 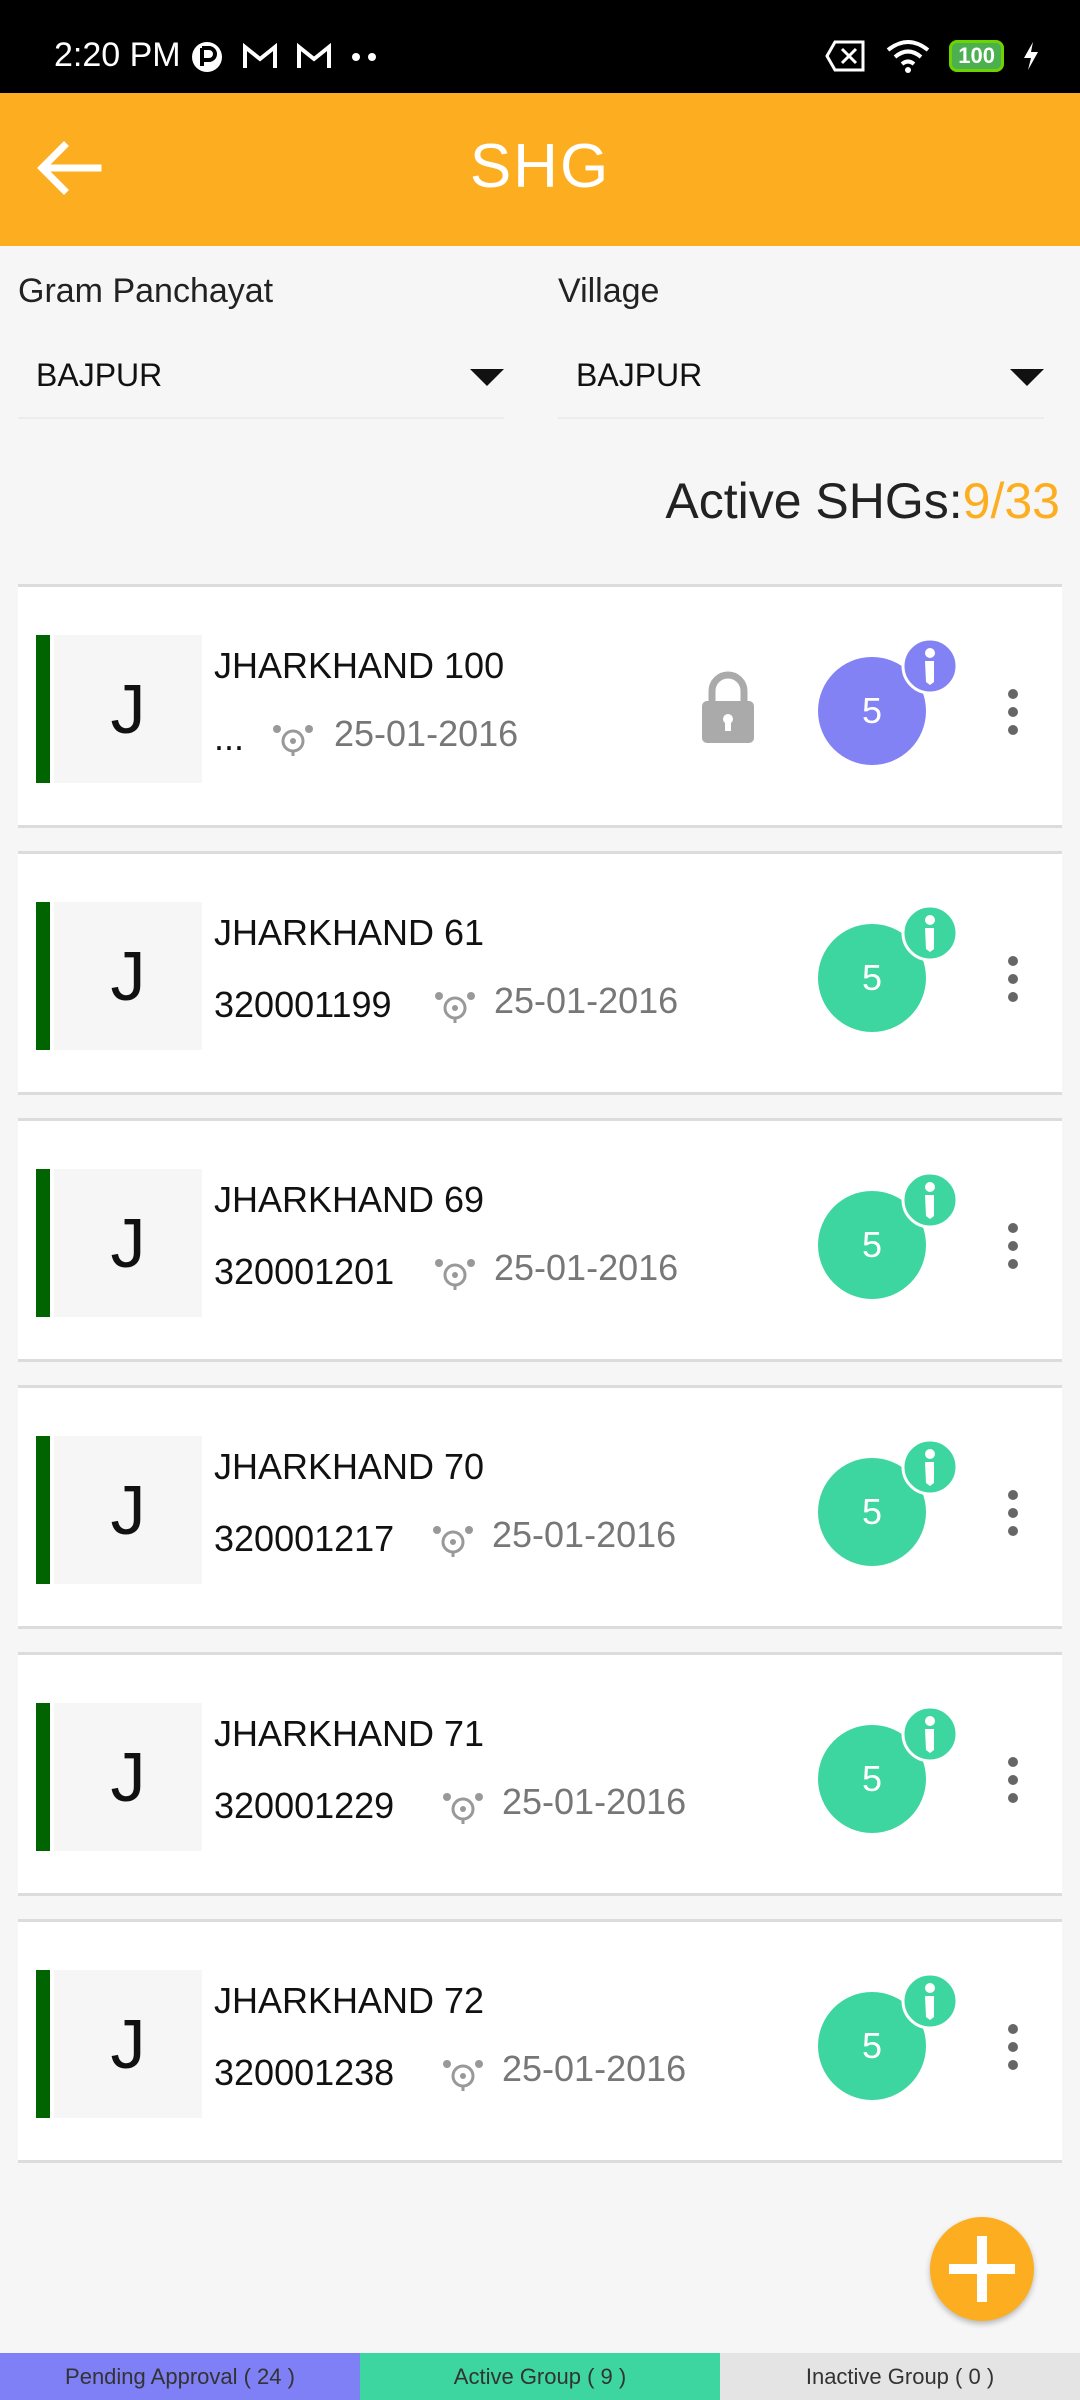 I want to click on active-shgs-label: Active SHGs:, so click(x=814, y=501).